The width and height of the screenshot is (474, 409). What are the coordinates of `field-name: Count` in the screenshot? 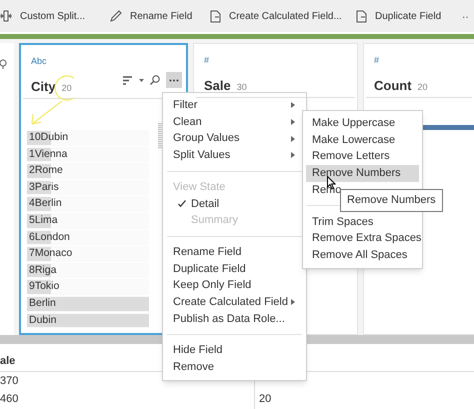 It's located at (393, 85).